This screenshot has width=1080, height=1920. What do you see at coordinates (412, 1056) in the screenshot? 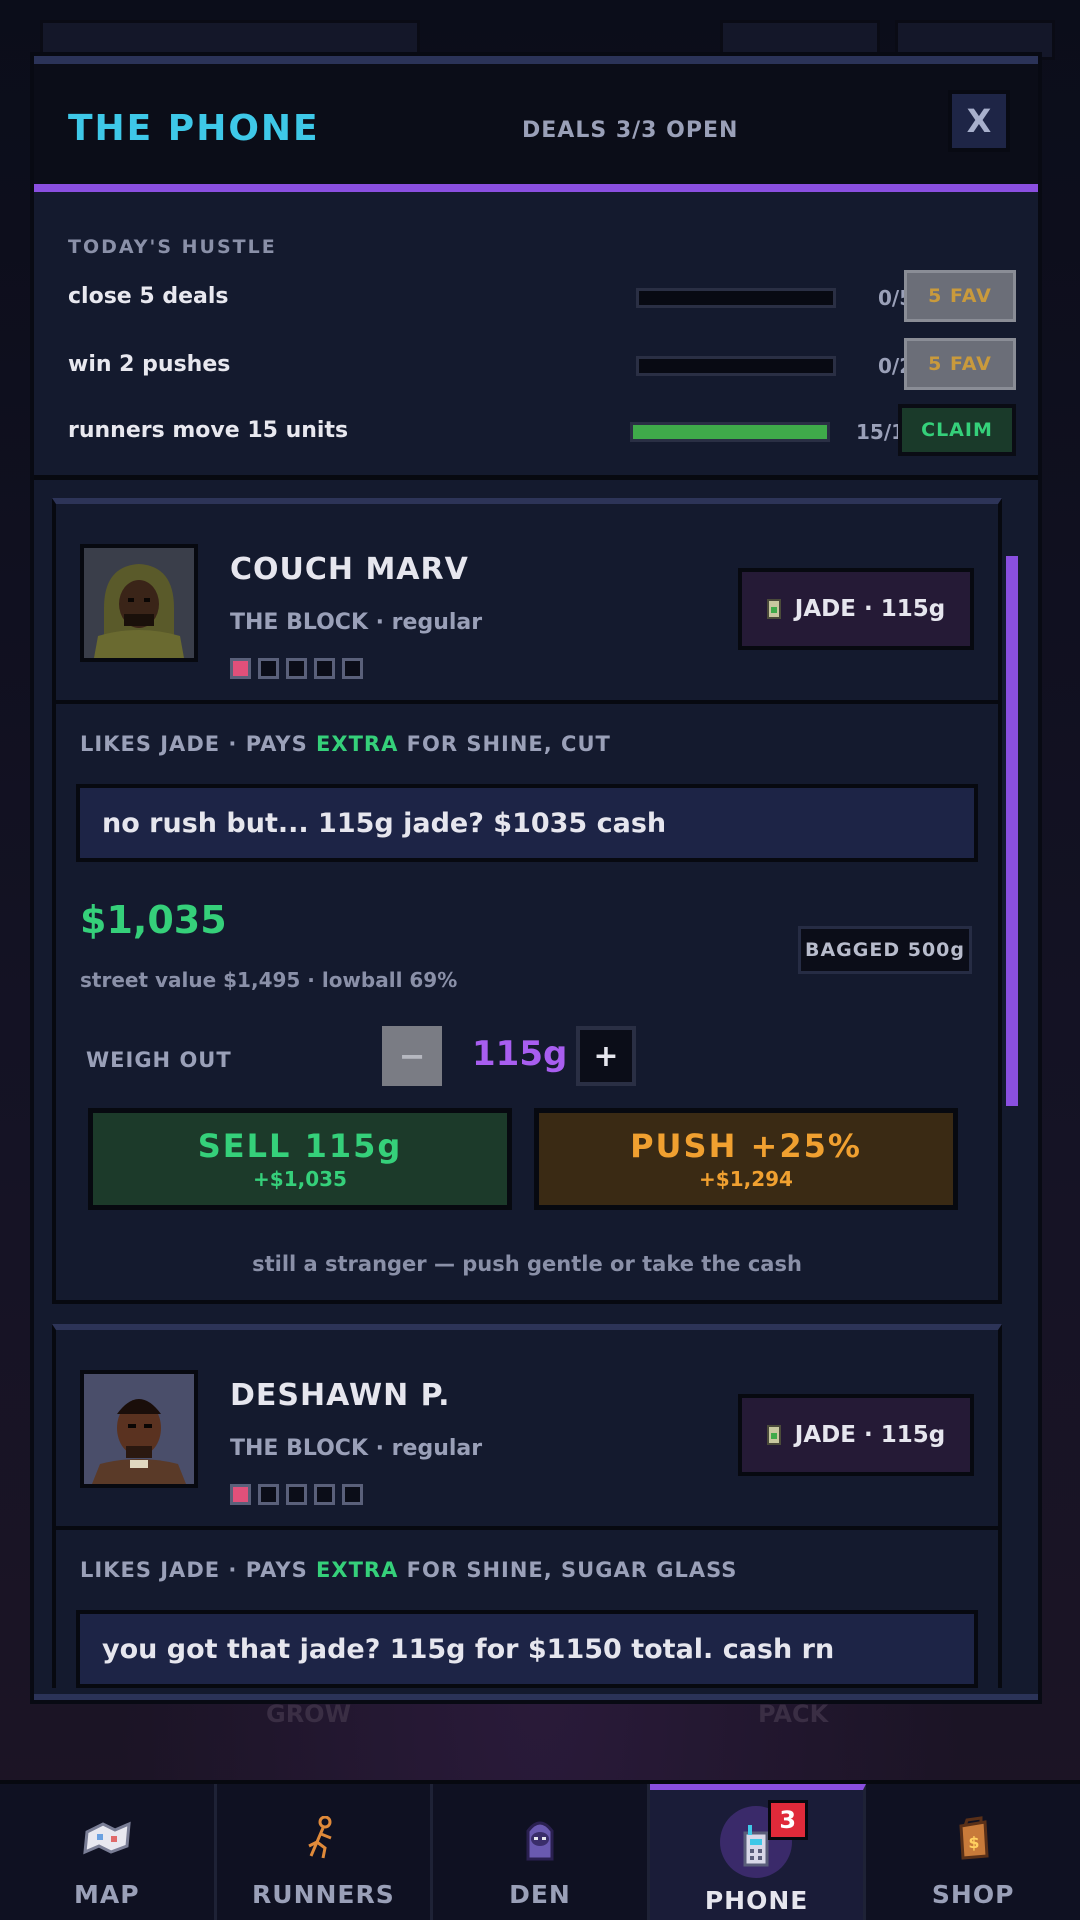
I see `decrease-weight-button: −` at bounding box center [412, 1056].